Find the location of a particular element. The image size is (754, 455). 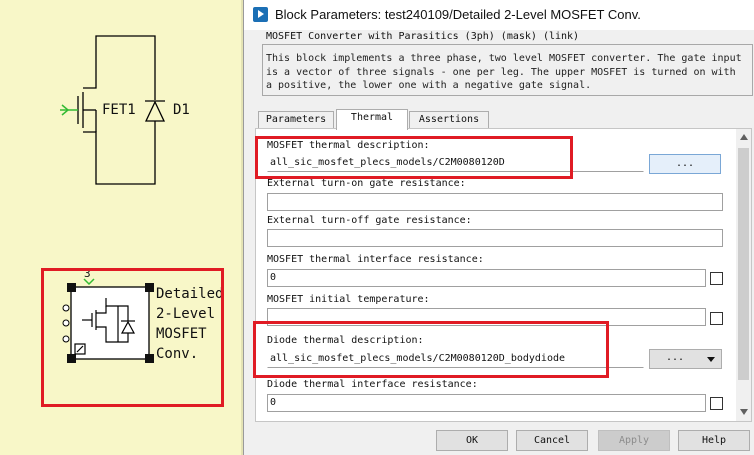

ext-turn-on-gate-resistance-field is located at coordinates (495, 202).